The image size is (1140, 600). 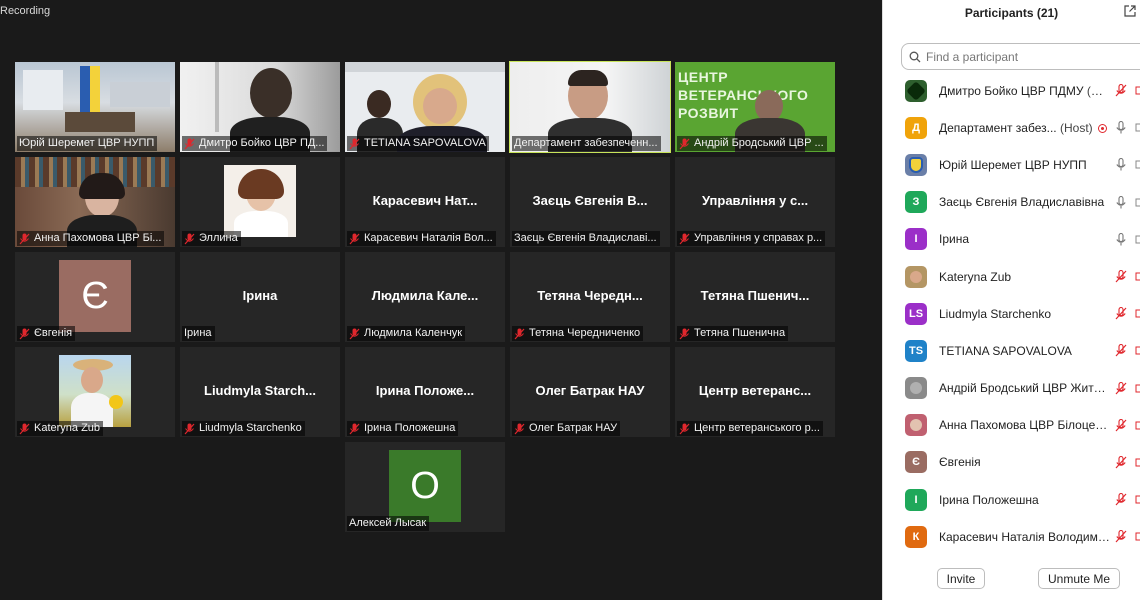 What do you see at coordinates (1011, 462) in the screenshot?
I see `participant-row: Є Євгенія` at bounding box center [1011, 462].